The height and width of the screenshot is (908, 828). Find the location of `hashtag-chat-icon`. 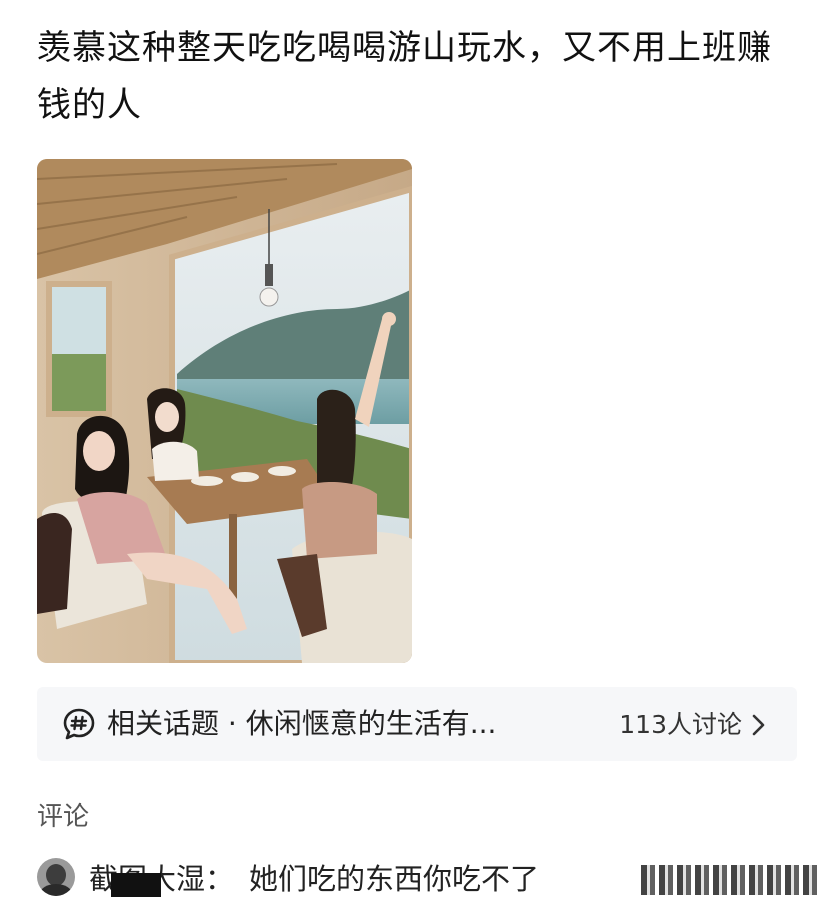

hashtag-chat-icon is located at coordinates (79, 724).